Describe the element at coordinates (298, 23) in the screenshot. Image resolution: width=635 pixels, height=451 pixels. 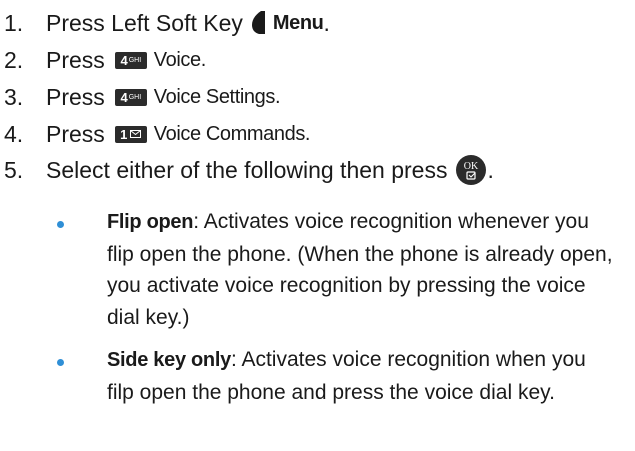
I see `menu-label: Menu` at that location.